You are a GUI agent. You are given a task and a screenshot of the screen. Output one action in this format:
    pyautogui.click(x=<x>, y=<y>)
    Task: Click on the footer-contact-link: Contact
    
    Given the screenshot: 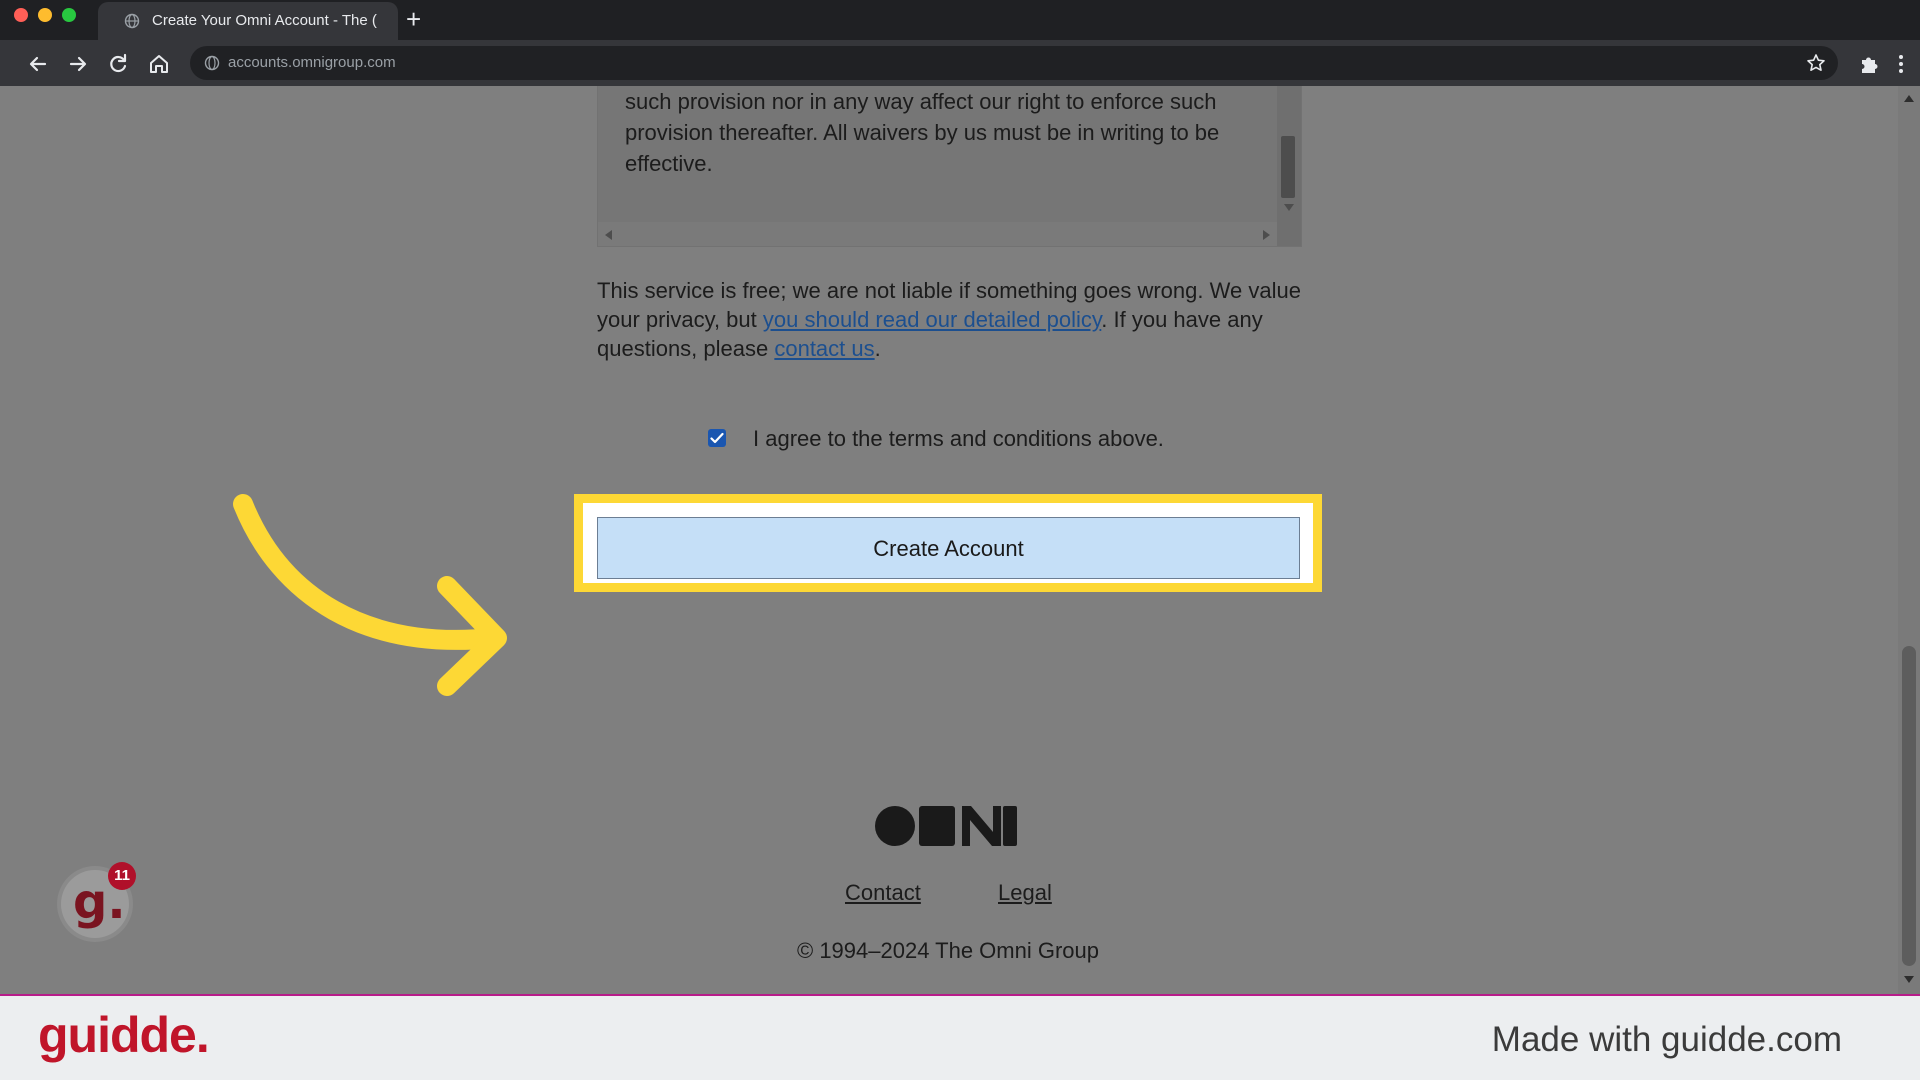 What is the action you would take?
    pyautogui.click(x=883, y=893)
    